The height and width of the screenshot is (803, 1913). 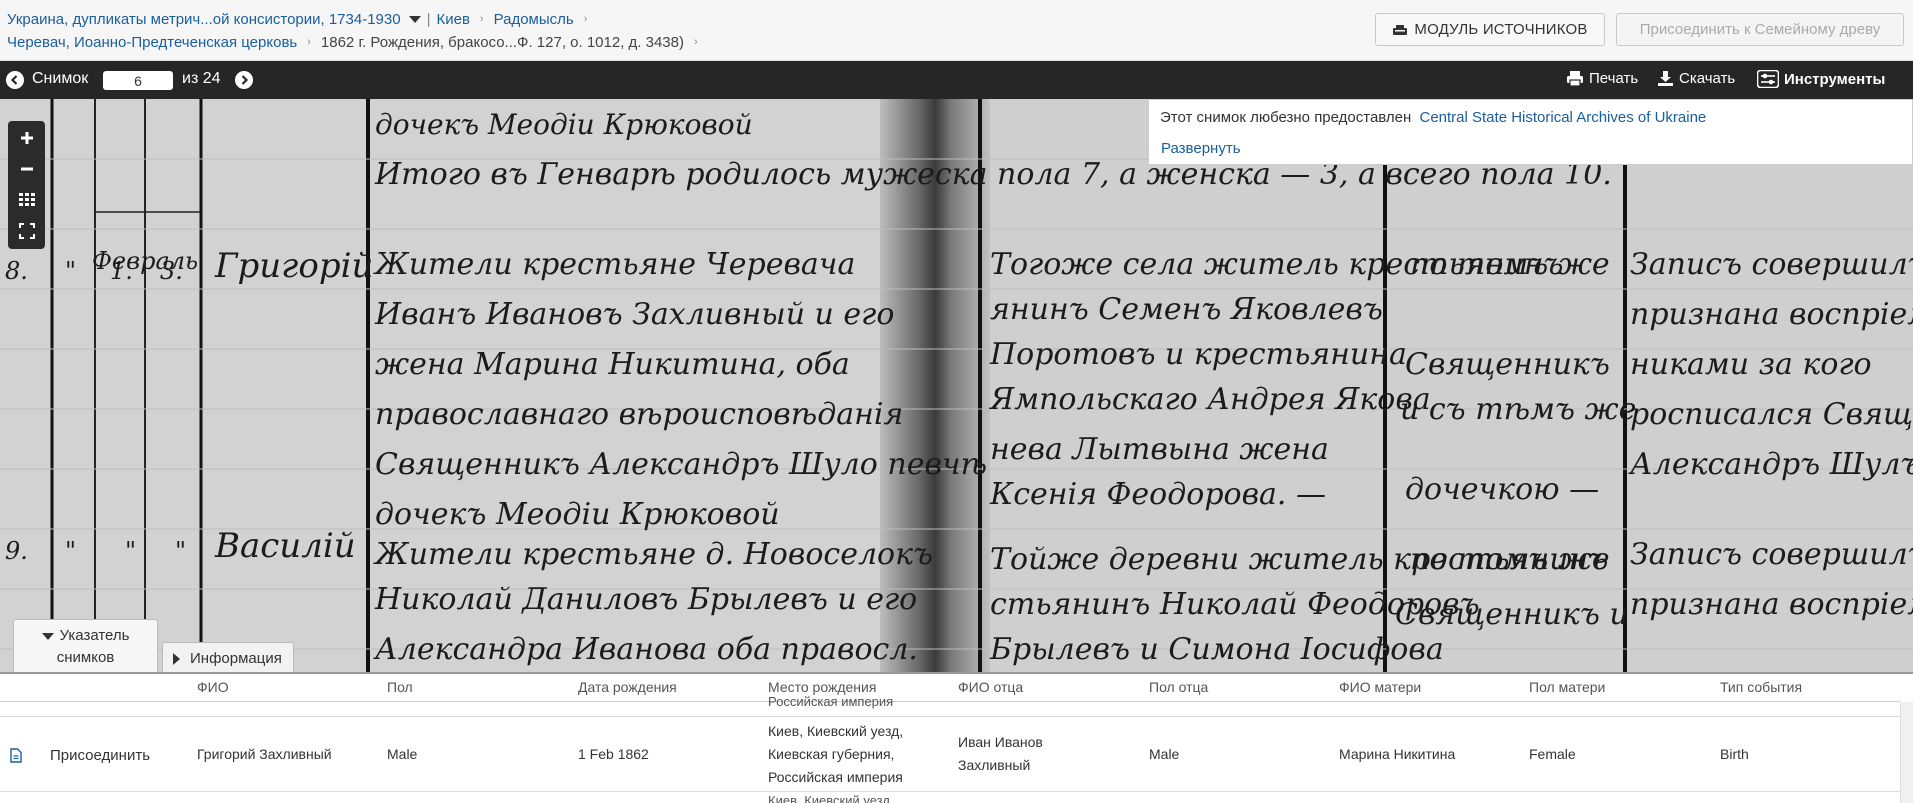 I want to click on zoom-in-button, so click(x=26, y=138).